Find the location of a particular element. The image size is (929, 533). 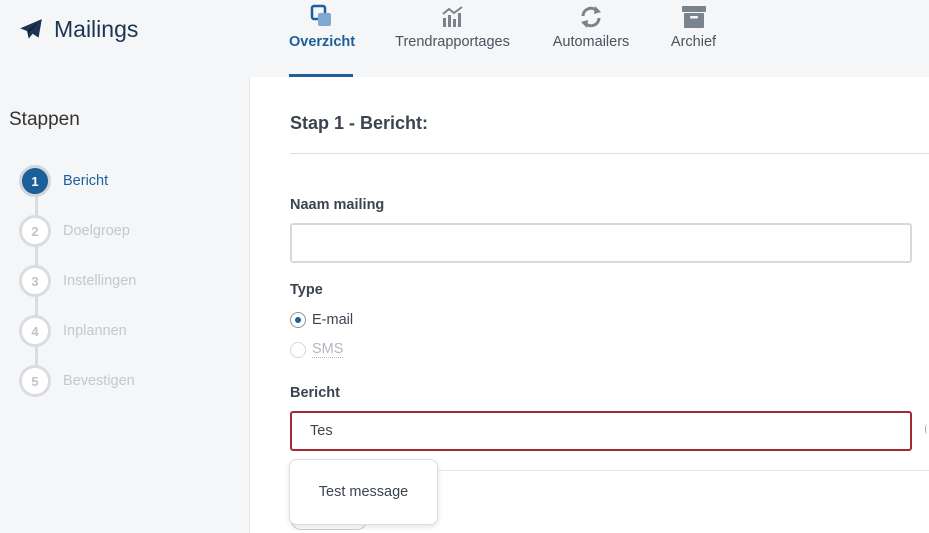

type-label: Type is located at coordinates (306, 290).